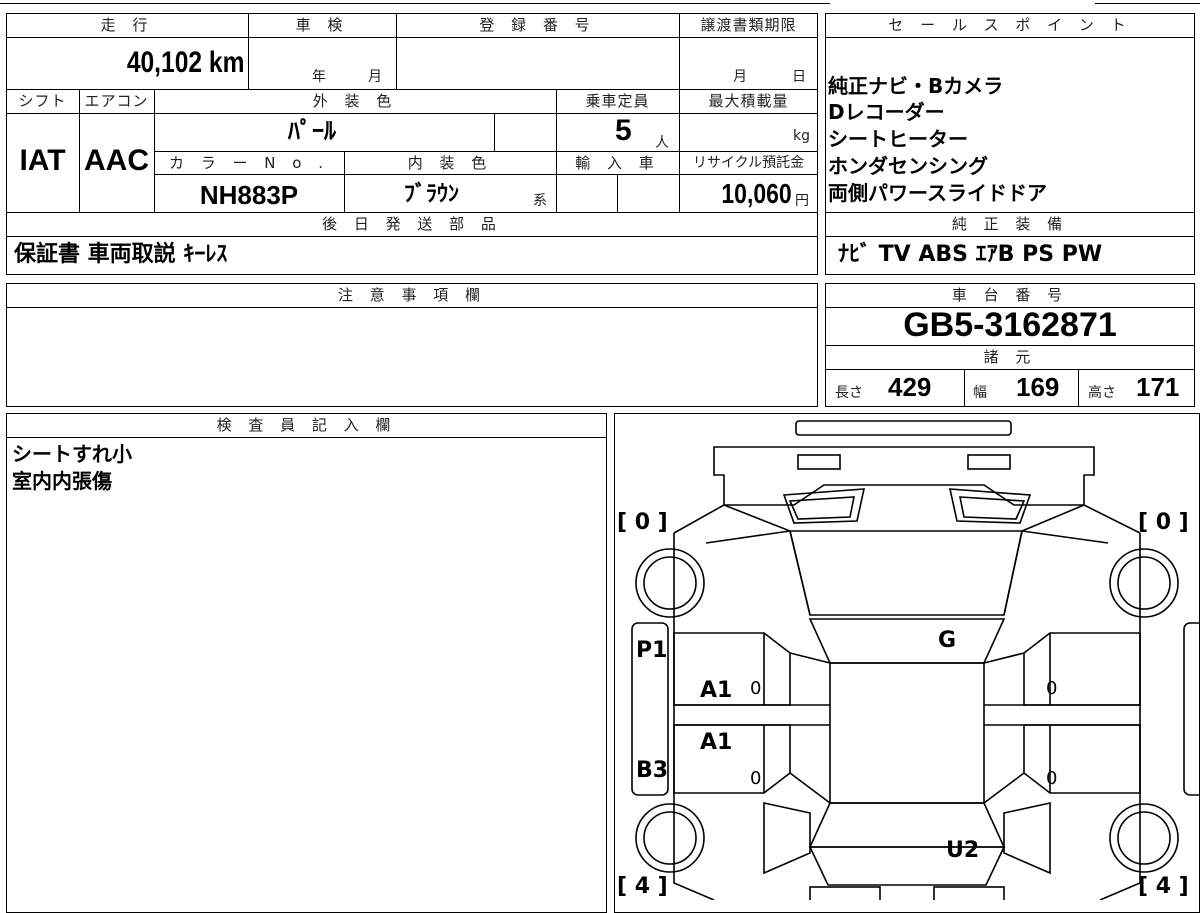 Image resolution: width=1200 pixels, height=913 pixels. Describe the element at coordinates (801, 136) in the screenshot. I see `max-load-unit: kg` at that location.